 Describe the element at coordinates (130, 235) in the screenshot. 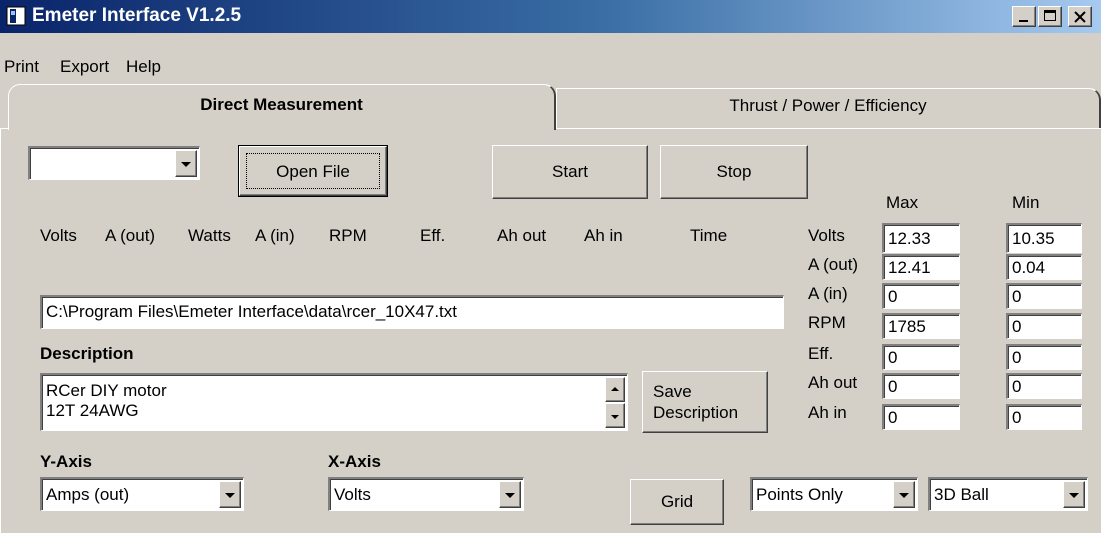

I see `column-label-a-out: A (out)` at that location.